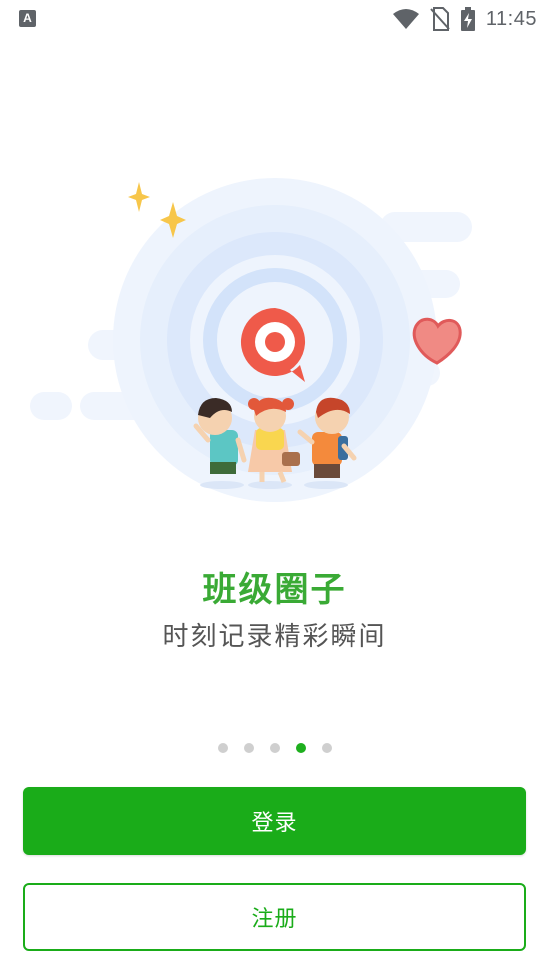 The width and height of the screenshot is (549, 976). What do you see at coordinates (274, 917) in the screenshot?
I see `register-button: 注册` at bounding box center [274, 917].